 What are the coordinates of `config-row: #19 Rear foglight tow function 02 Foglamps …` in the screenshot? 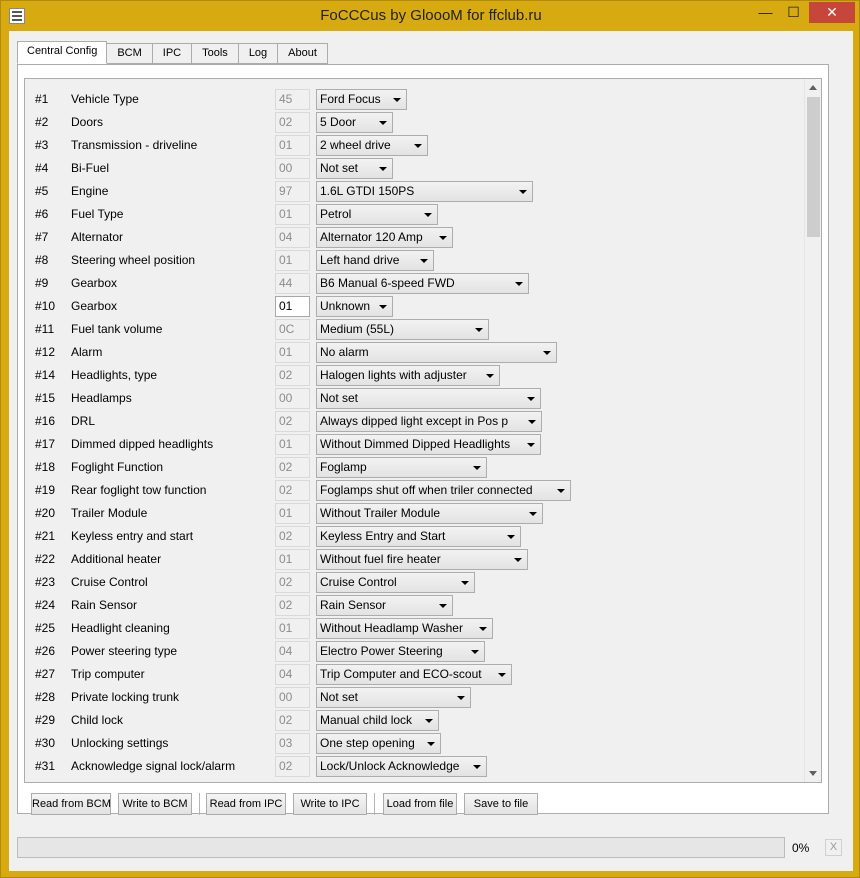 It's located at (415, 489).